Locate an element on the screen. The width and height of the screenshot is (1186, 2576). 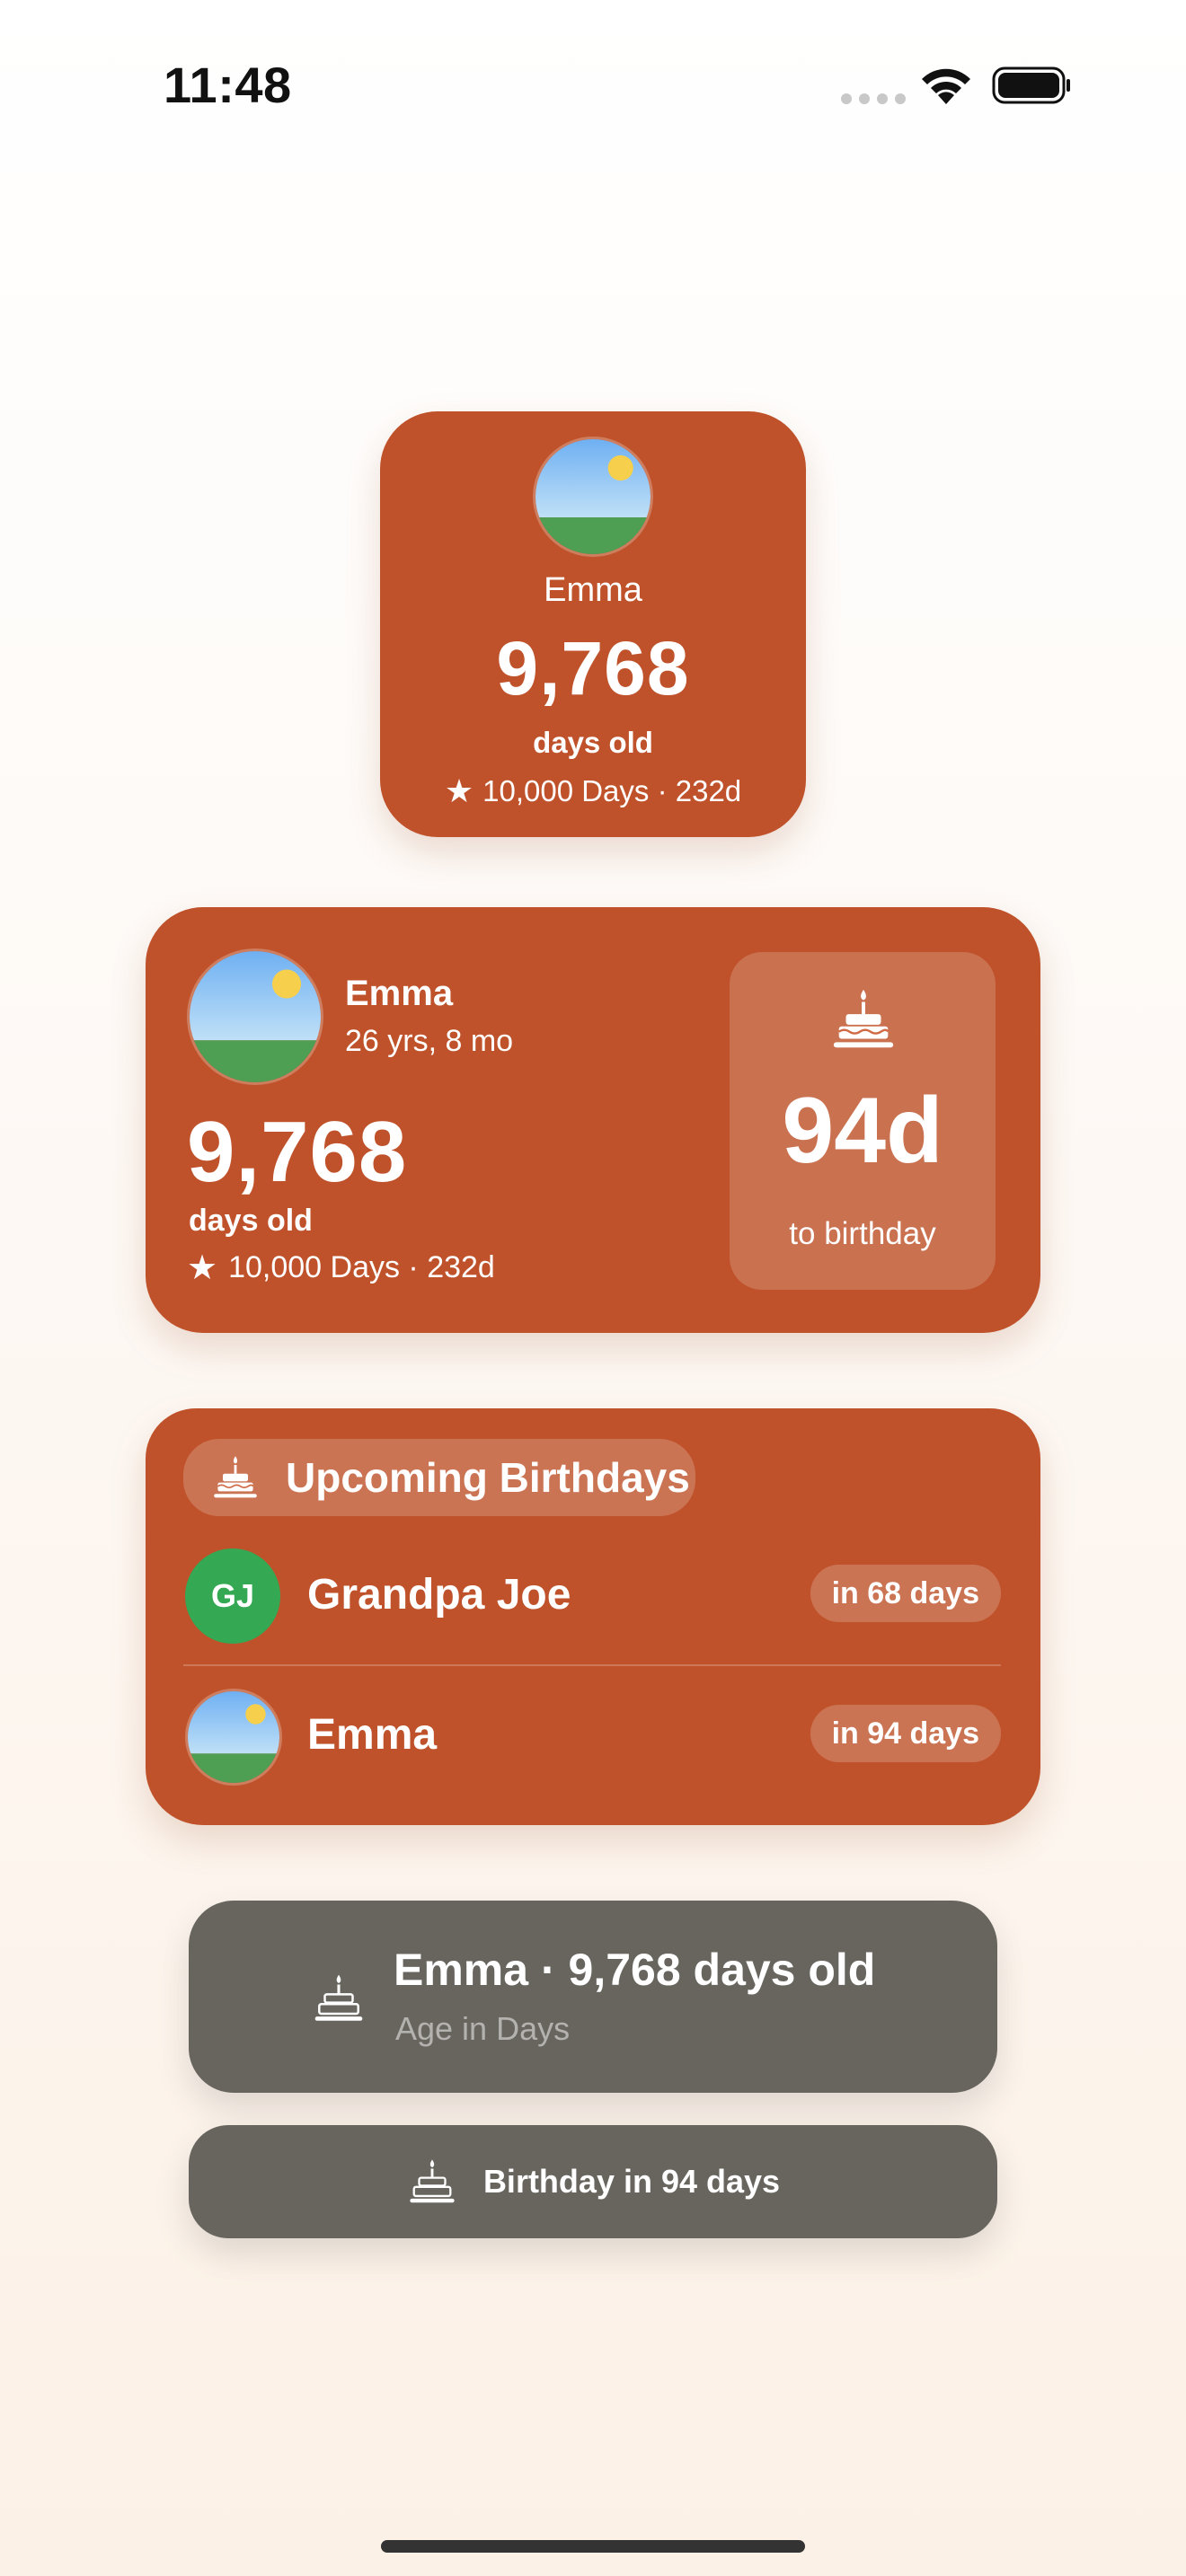
section-title: Upcoming Birthdays is located at coordinates (488, 1477).